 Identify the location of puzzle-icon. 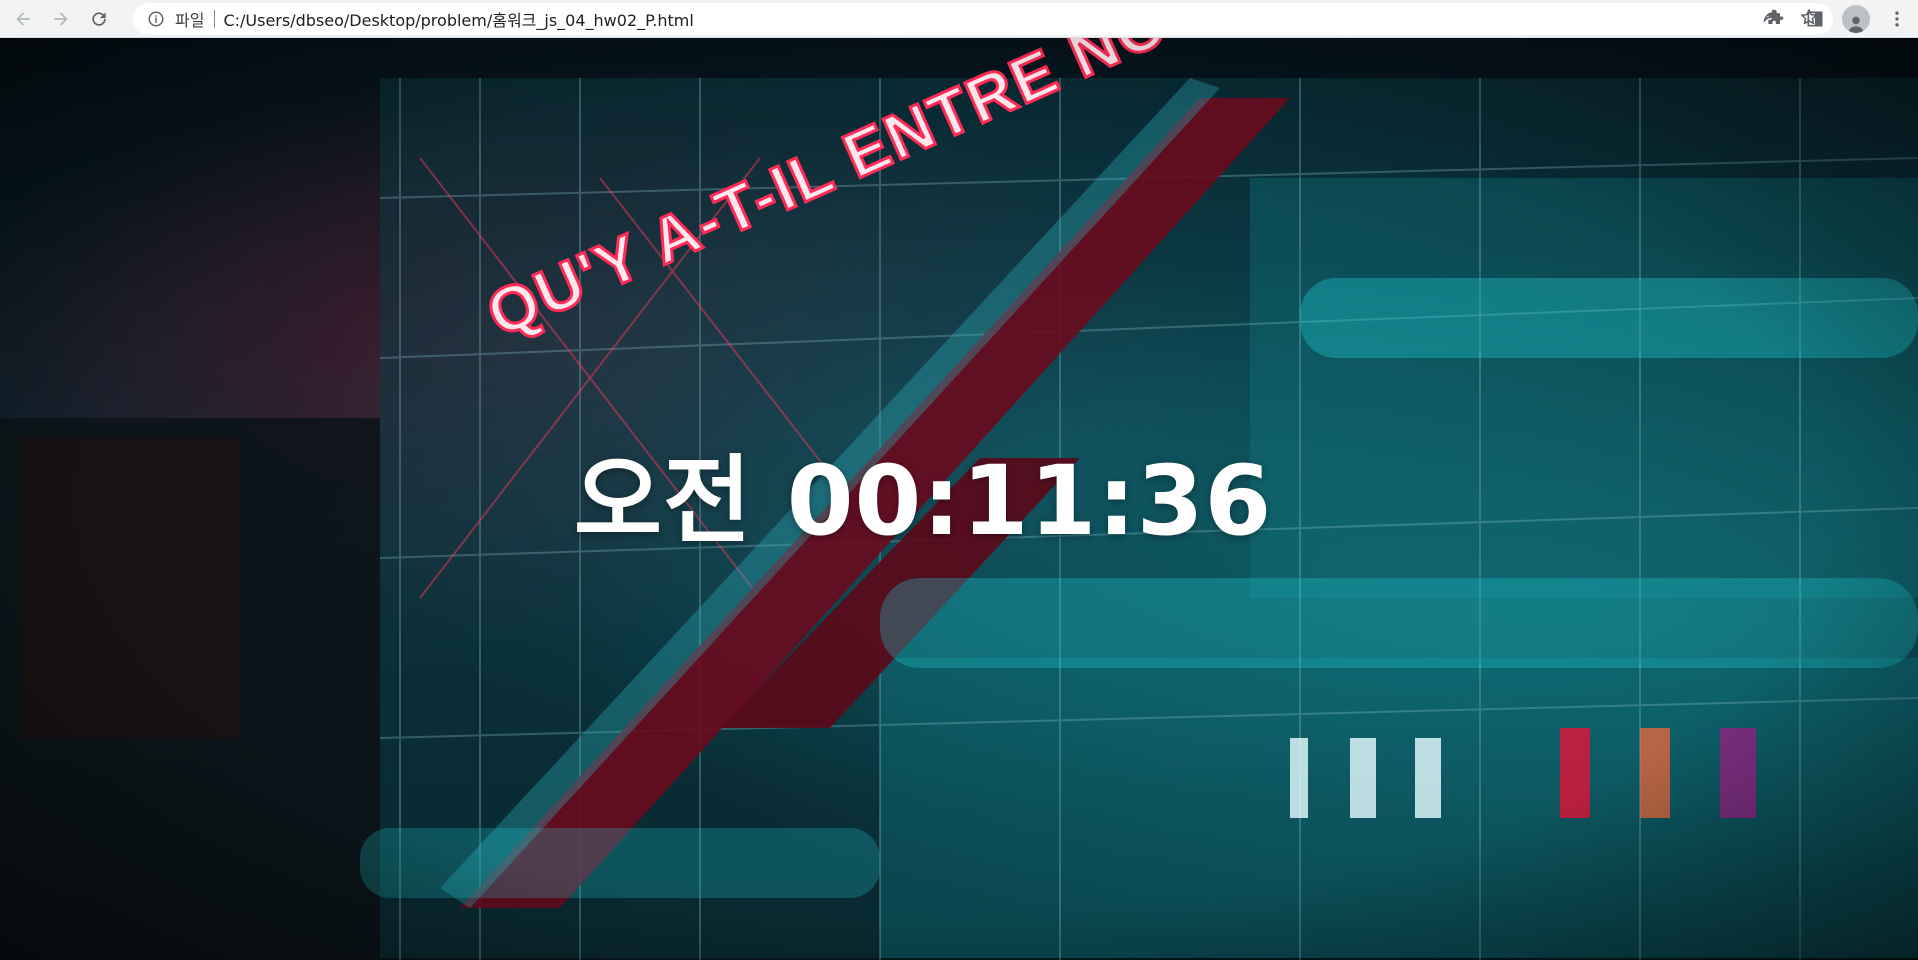
(1775, 19).